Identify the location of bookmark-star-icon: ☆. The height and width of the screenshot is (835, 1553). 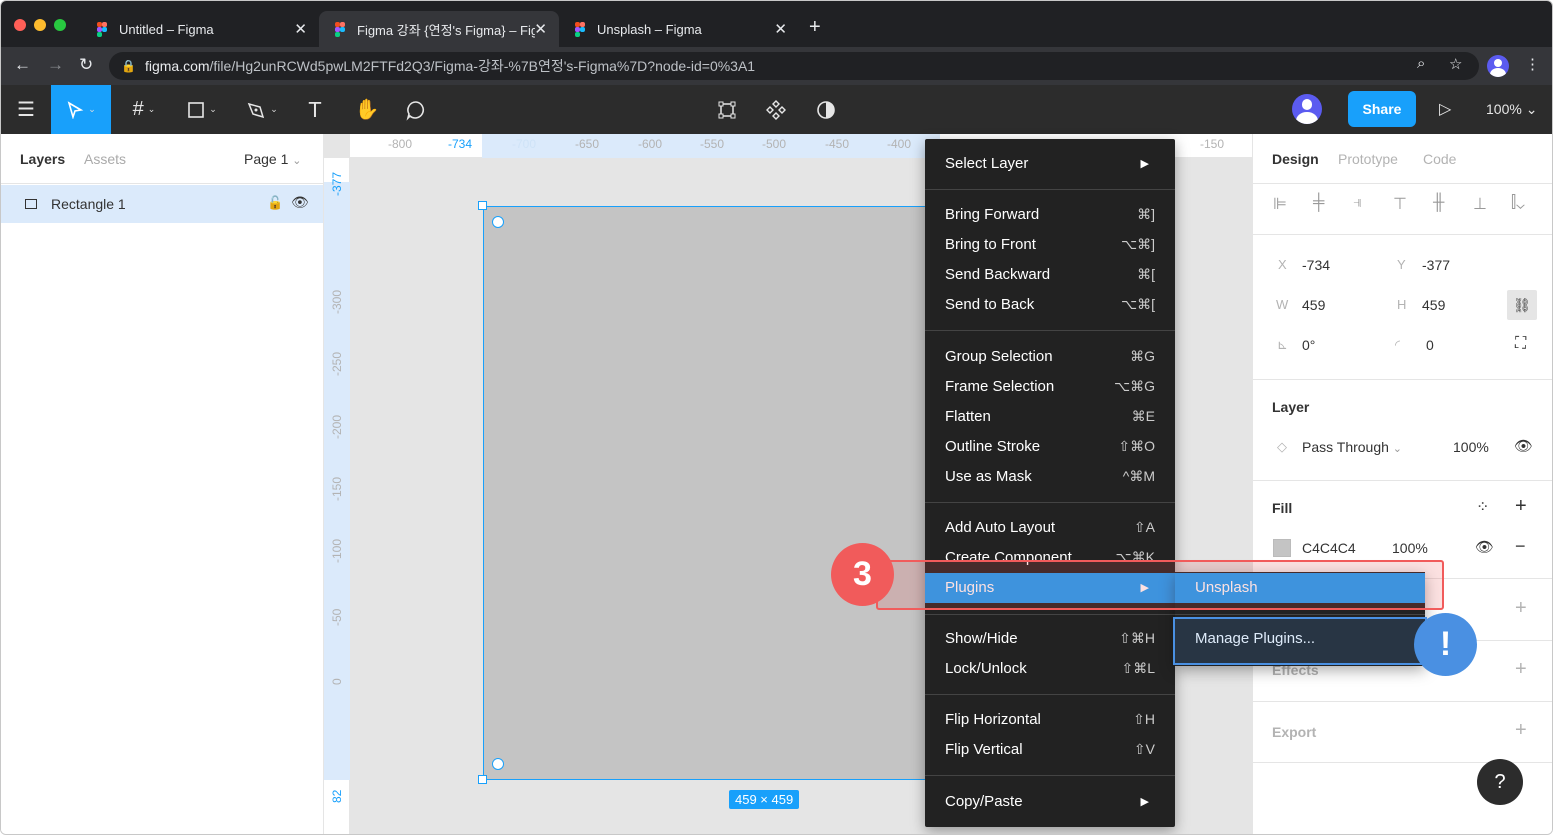
(1455, 64).